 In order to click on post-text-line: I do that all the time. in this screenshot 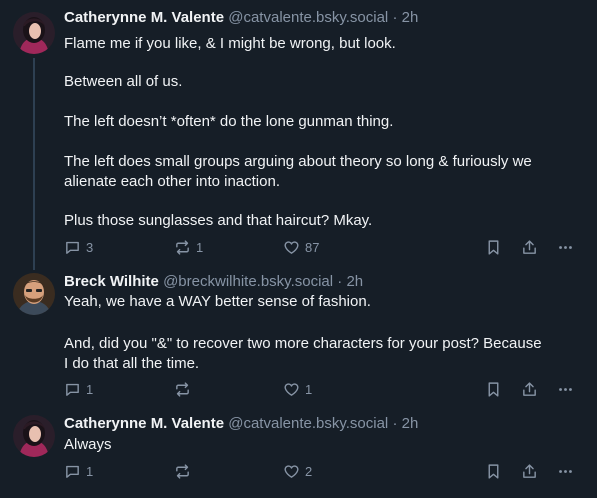, I will do `click(132, 363)`.